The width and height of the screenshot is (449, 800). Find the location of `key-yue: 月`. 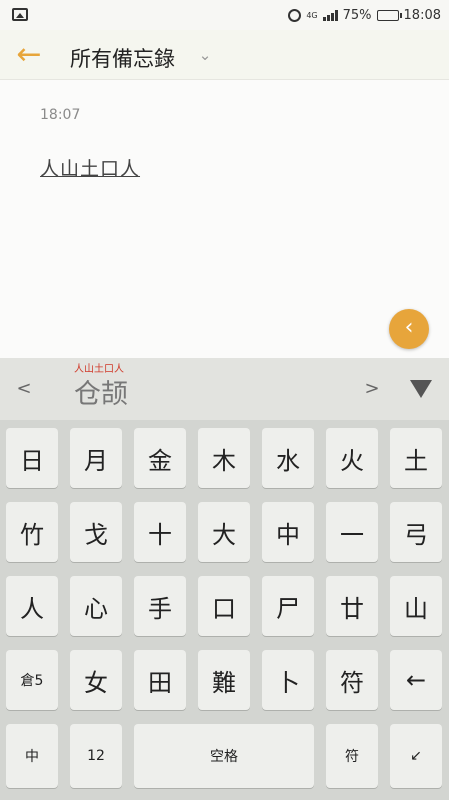

key-yue: 月 is located at coordinates (96, 458).